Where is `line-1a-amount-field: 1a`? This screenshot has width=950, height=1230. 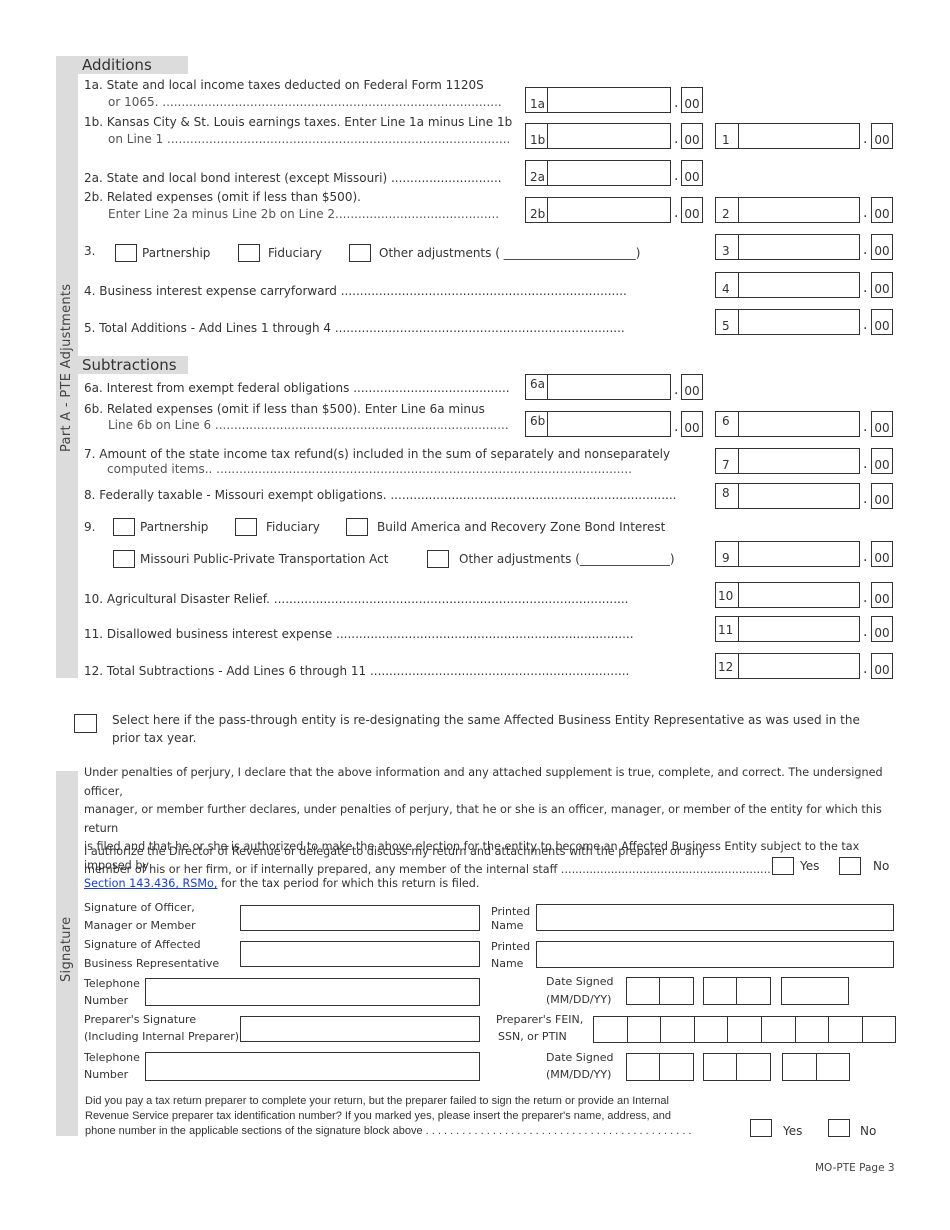
line-1a-amount-field: 1a is located at coordinates (598, 100).